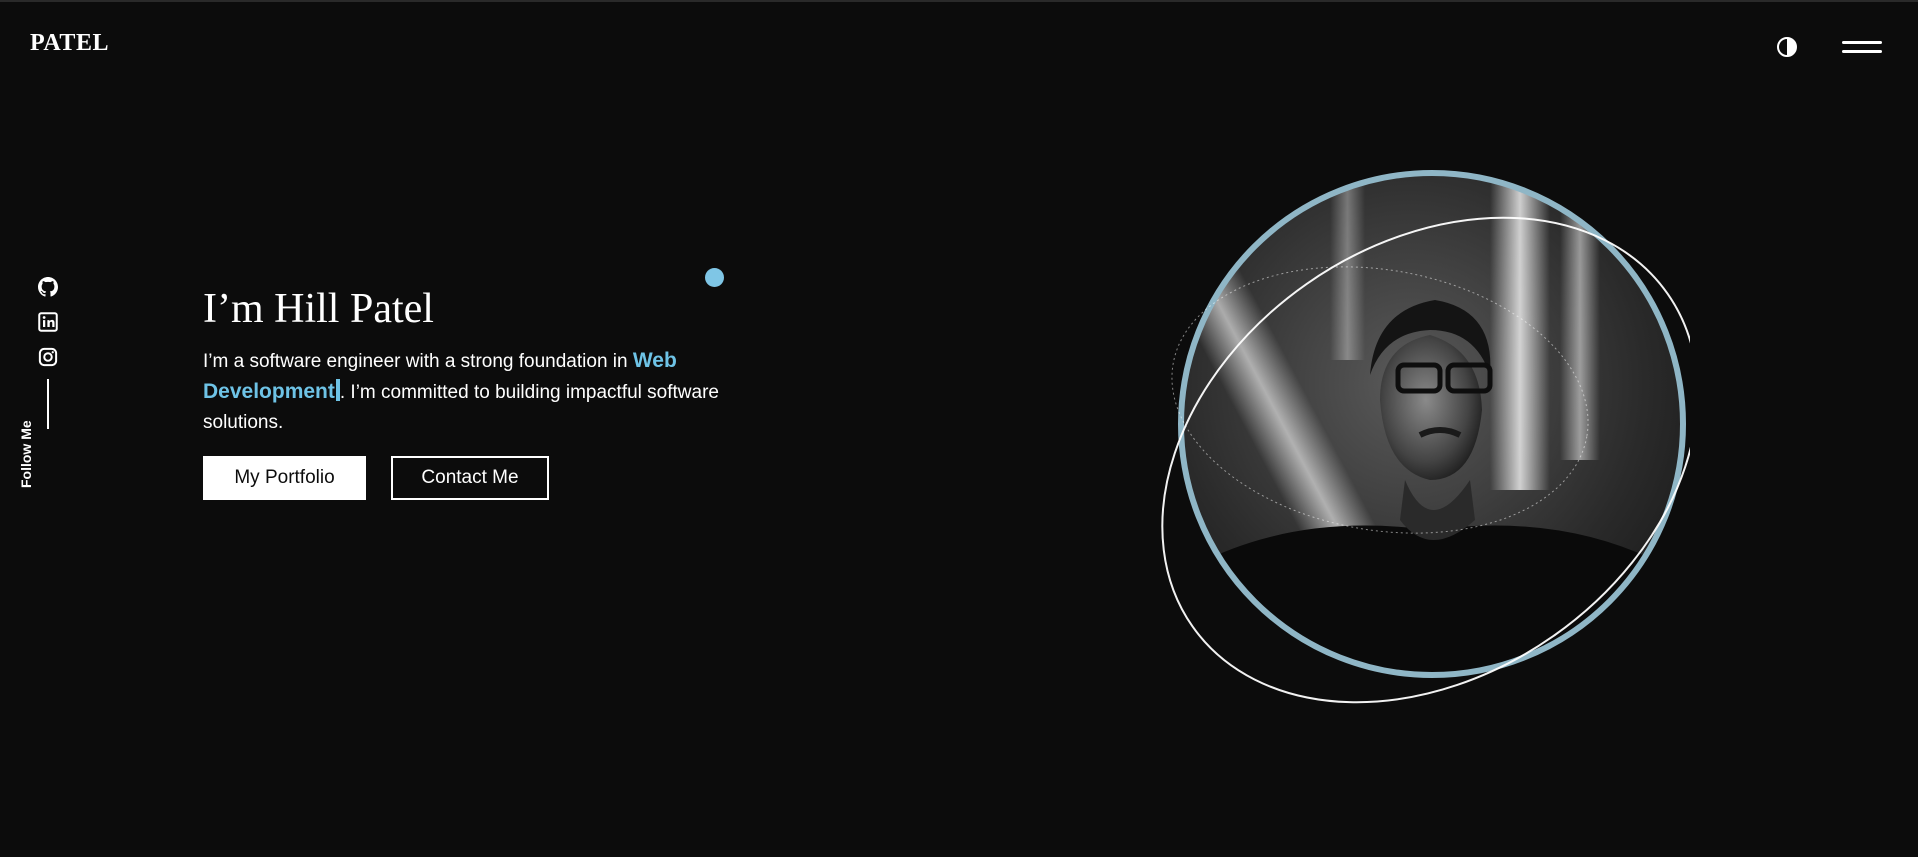 This screenshot has height=857, width=1918. What do you see at coordinates (714, 277) in the screenshot?
I see `accent-dot` at bounding box center [714, 277].